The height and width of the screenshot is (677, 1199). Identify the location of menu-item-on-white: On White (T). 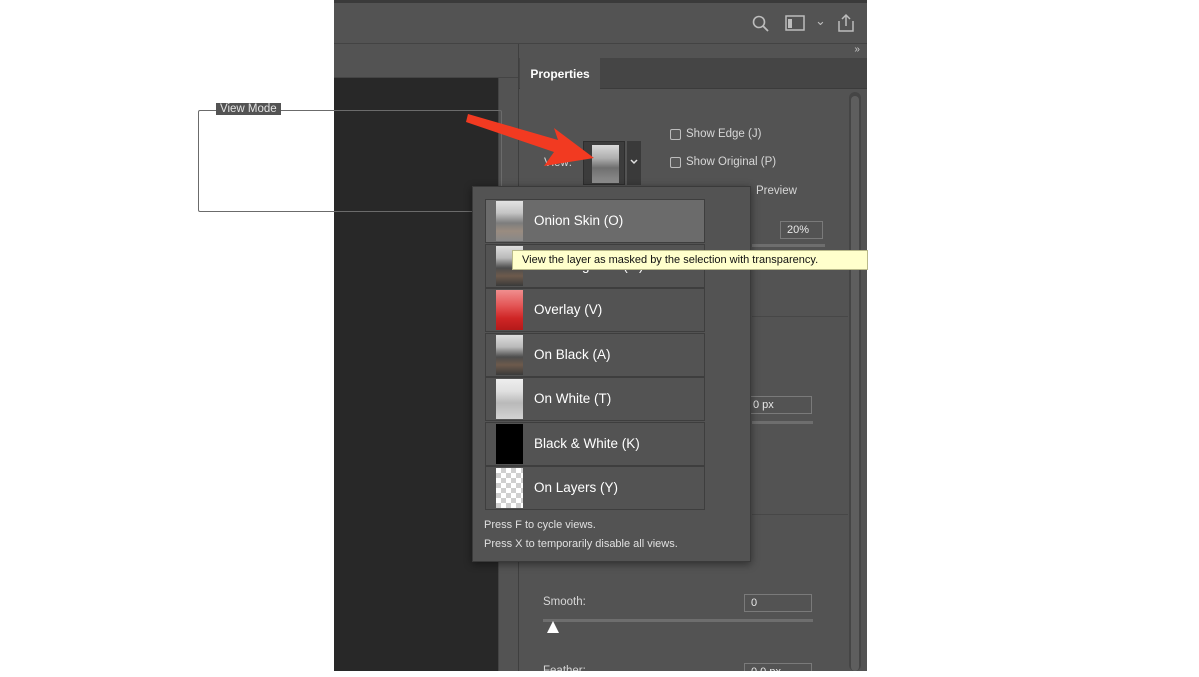
(595, 399).